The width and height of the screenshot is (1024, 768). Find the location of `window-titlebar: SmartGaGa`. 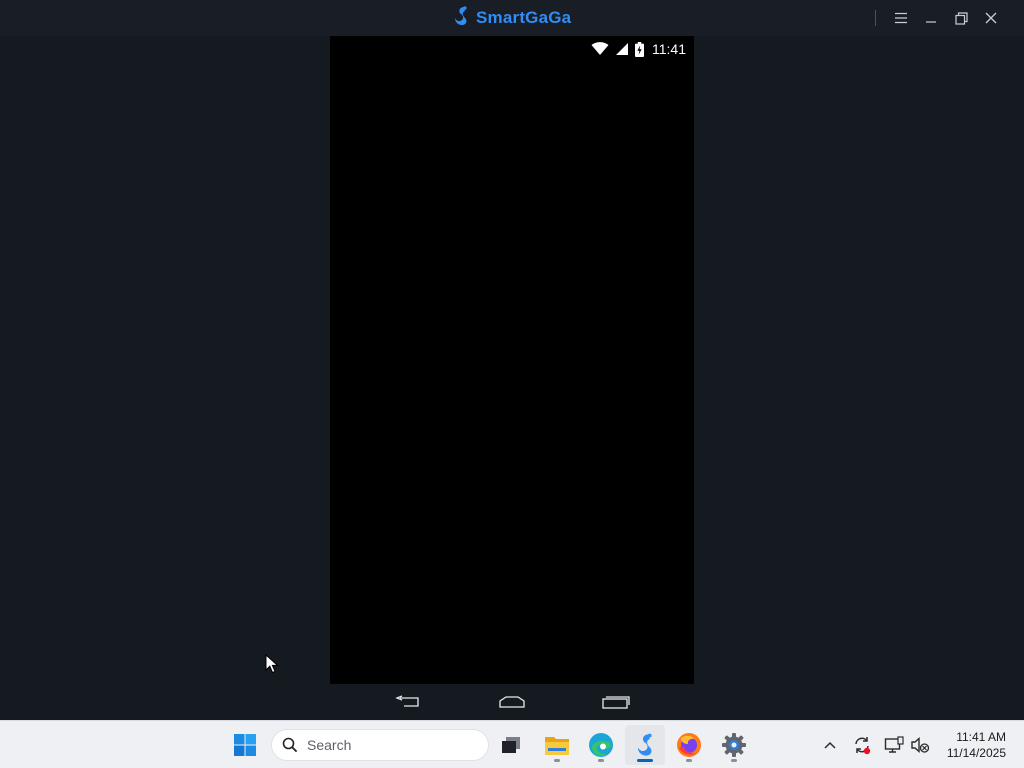

window-titlebar: SmartGaGa is located at coordinates (512, 18).